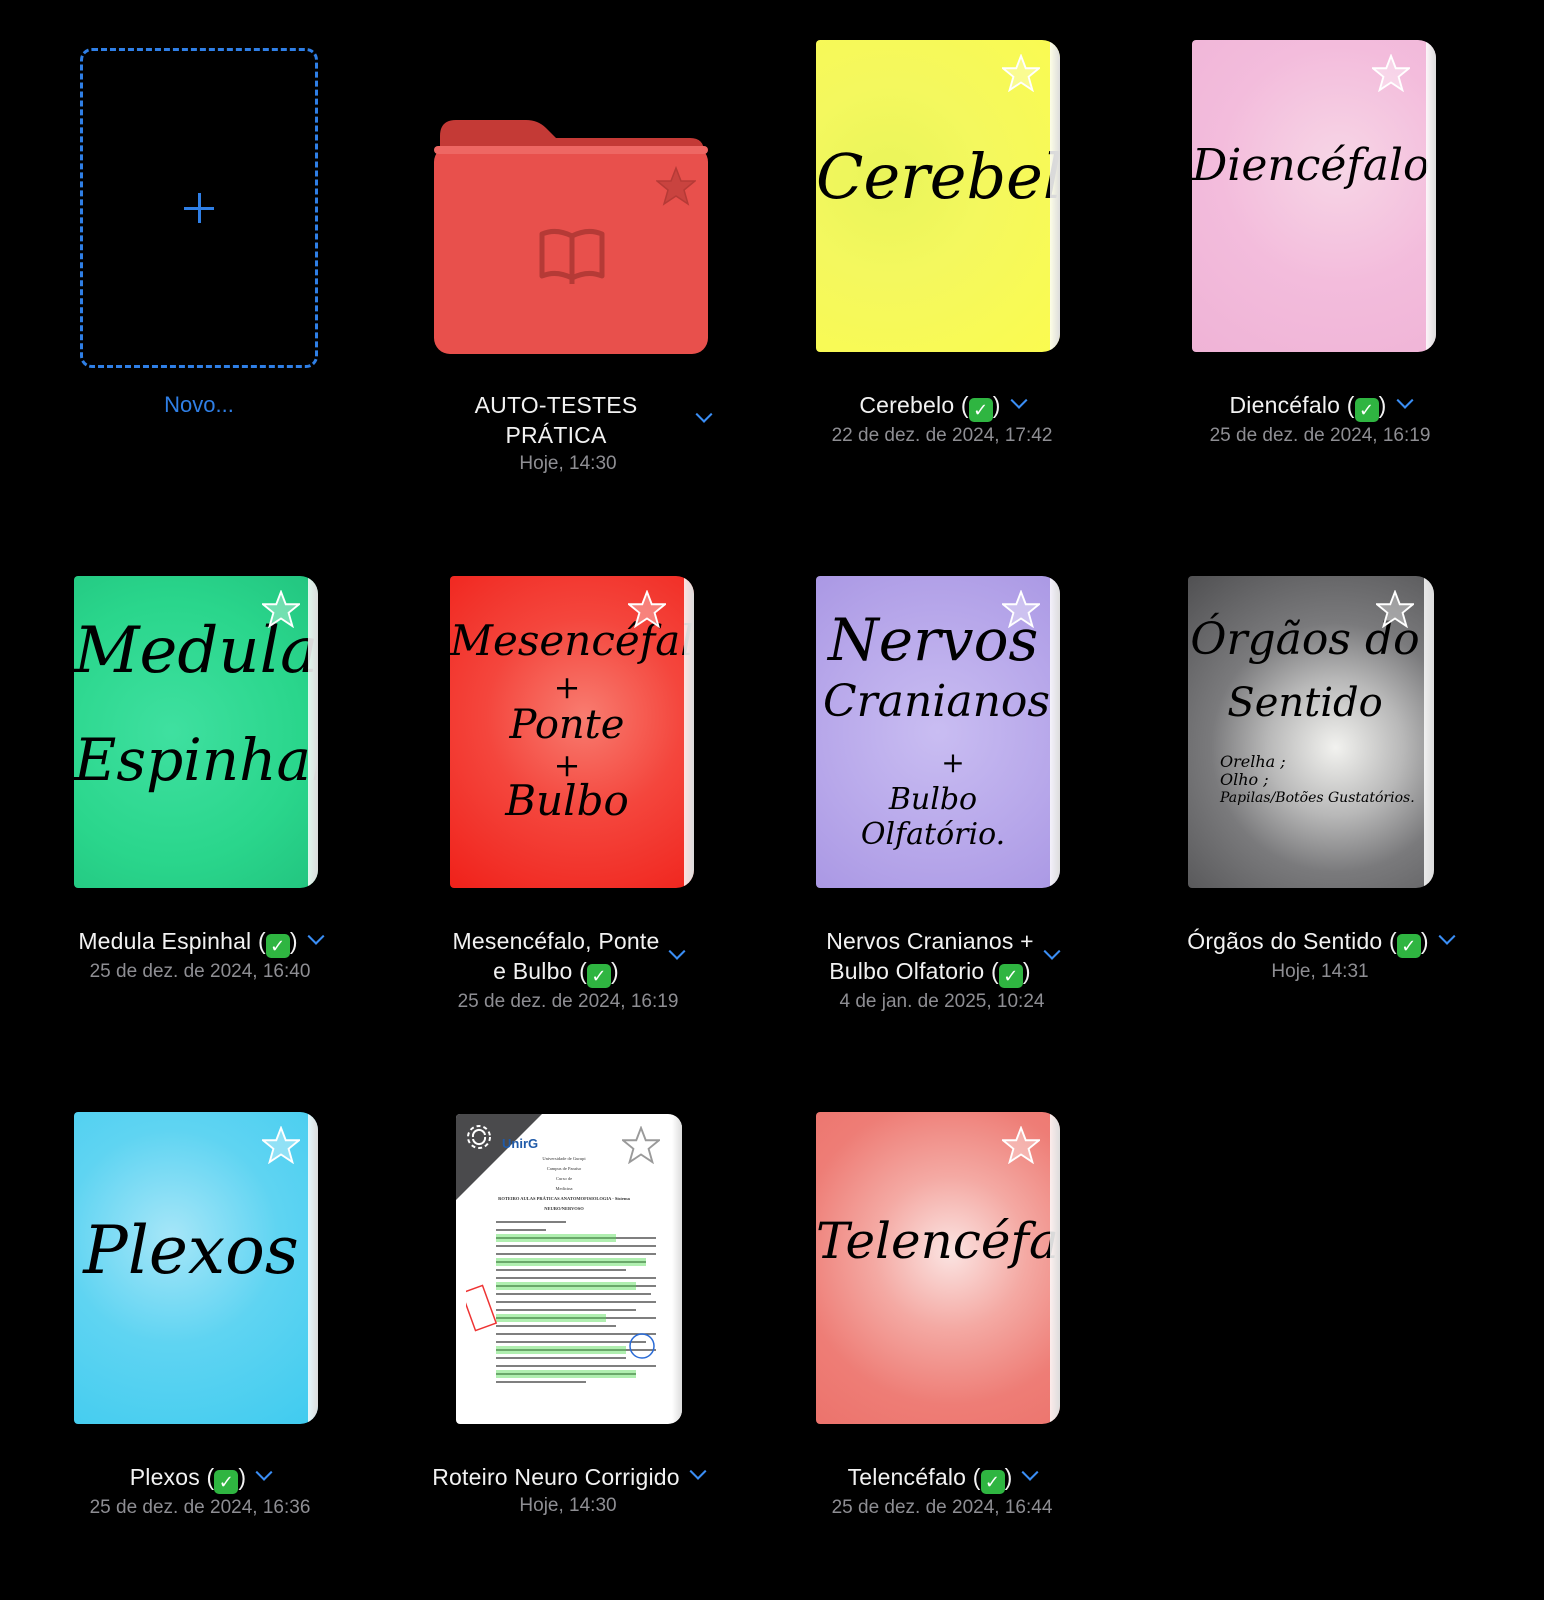 The height and width of the screenshot is (1600, 1544). Describe the element at coordinates (556, 420) in the screenshot. I see `item-title: AUTO-TESTES PRÁTICA` at that location.